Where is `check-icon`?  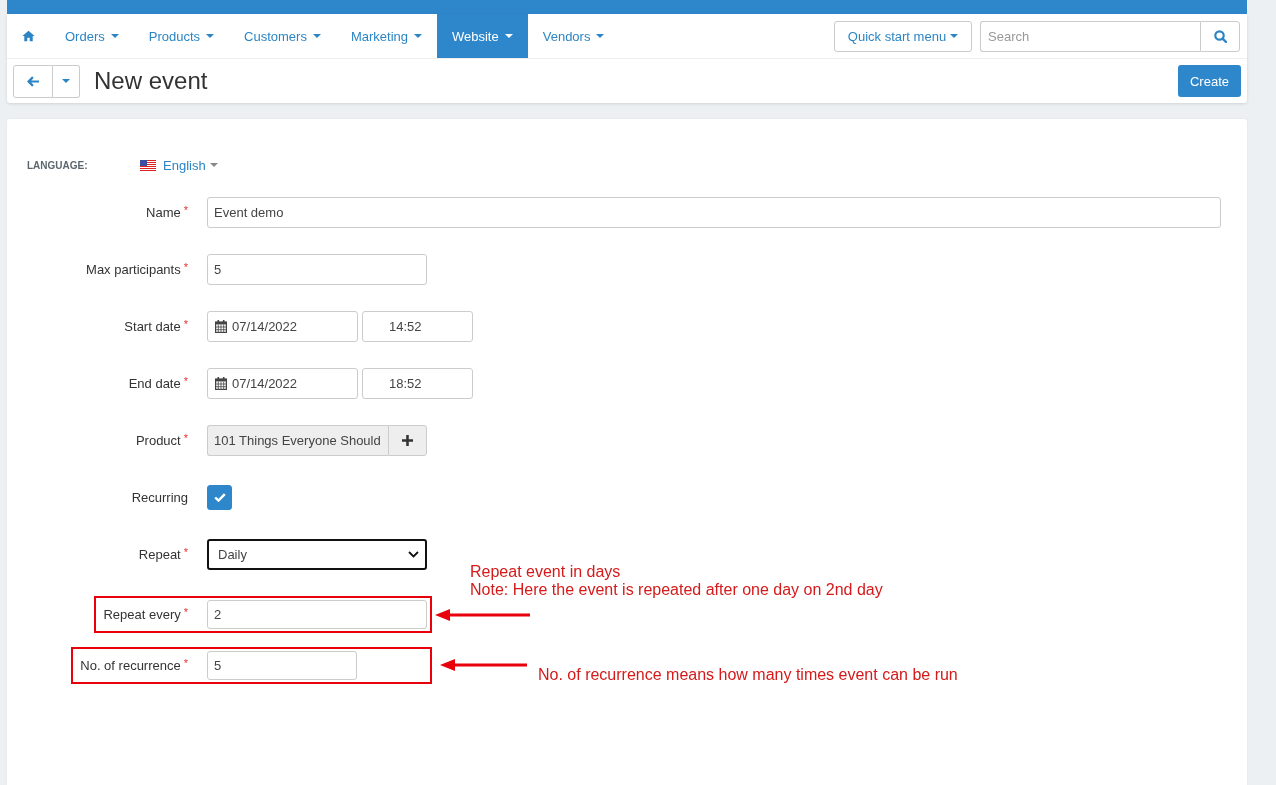
check-icon is located at coordinates (219, 497).